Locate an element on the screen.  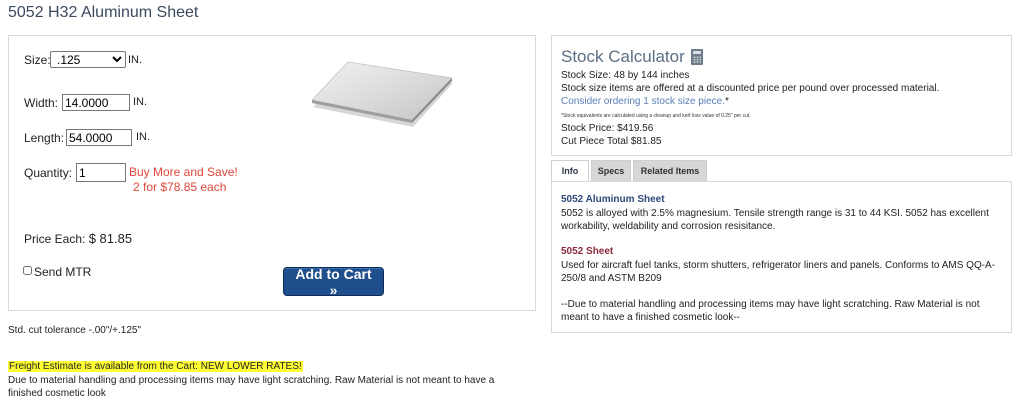
product-tabs: Info Specs Related Items is located at coordinates (629, 171).